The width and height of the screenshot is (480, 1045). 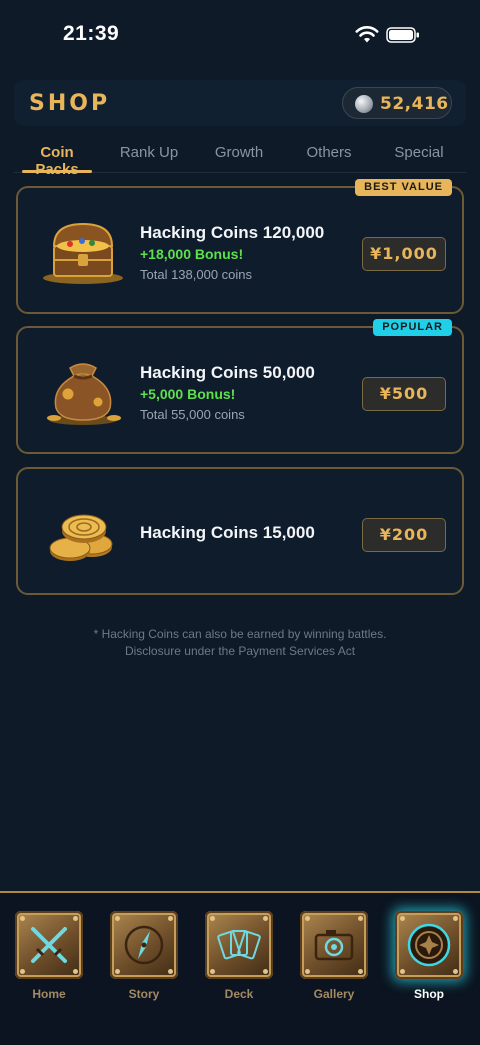 What do you see at coordinates (149, 152) in the screenshot?
I see `tab-rank-up: Rank Up` at bounding box center [149, 152].